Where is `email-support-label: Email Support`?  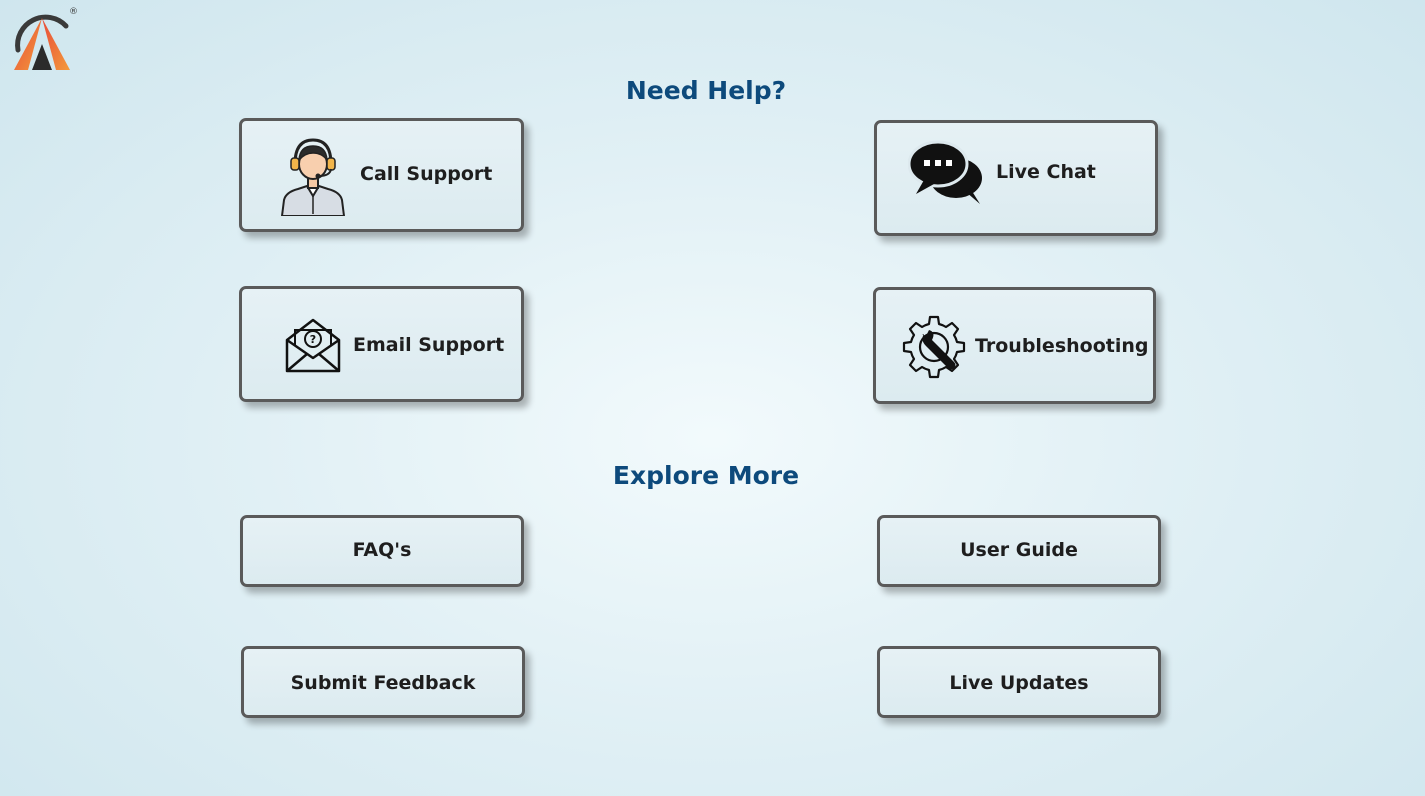 email-support-label: Email Support is located at coordinates (429, 345).